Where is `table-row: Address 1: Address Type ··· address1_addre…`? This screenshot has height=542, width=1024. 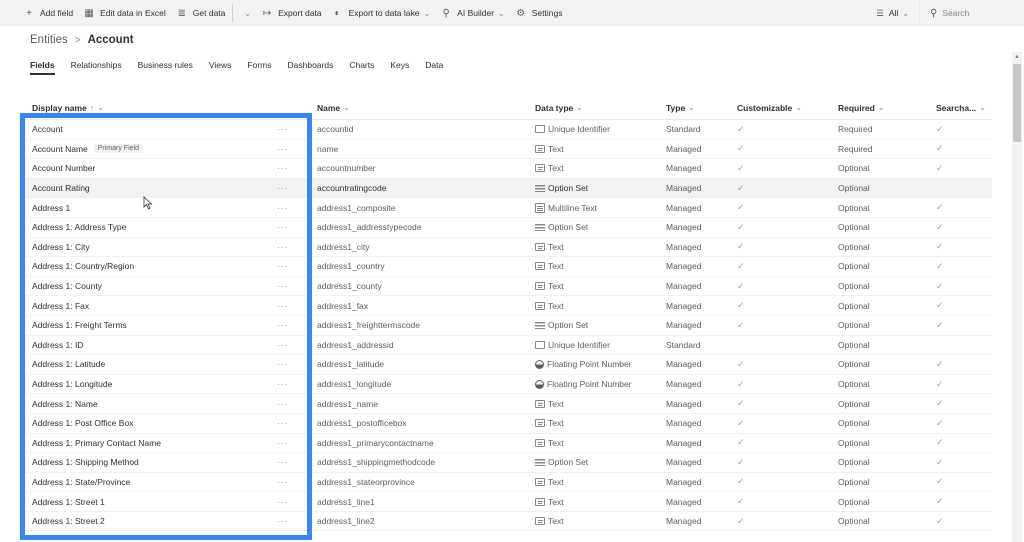
table-row: Address 1: Address Type ··· address1_addre… is located at coordinates (507, 228).